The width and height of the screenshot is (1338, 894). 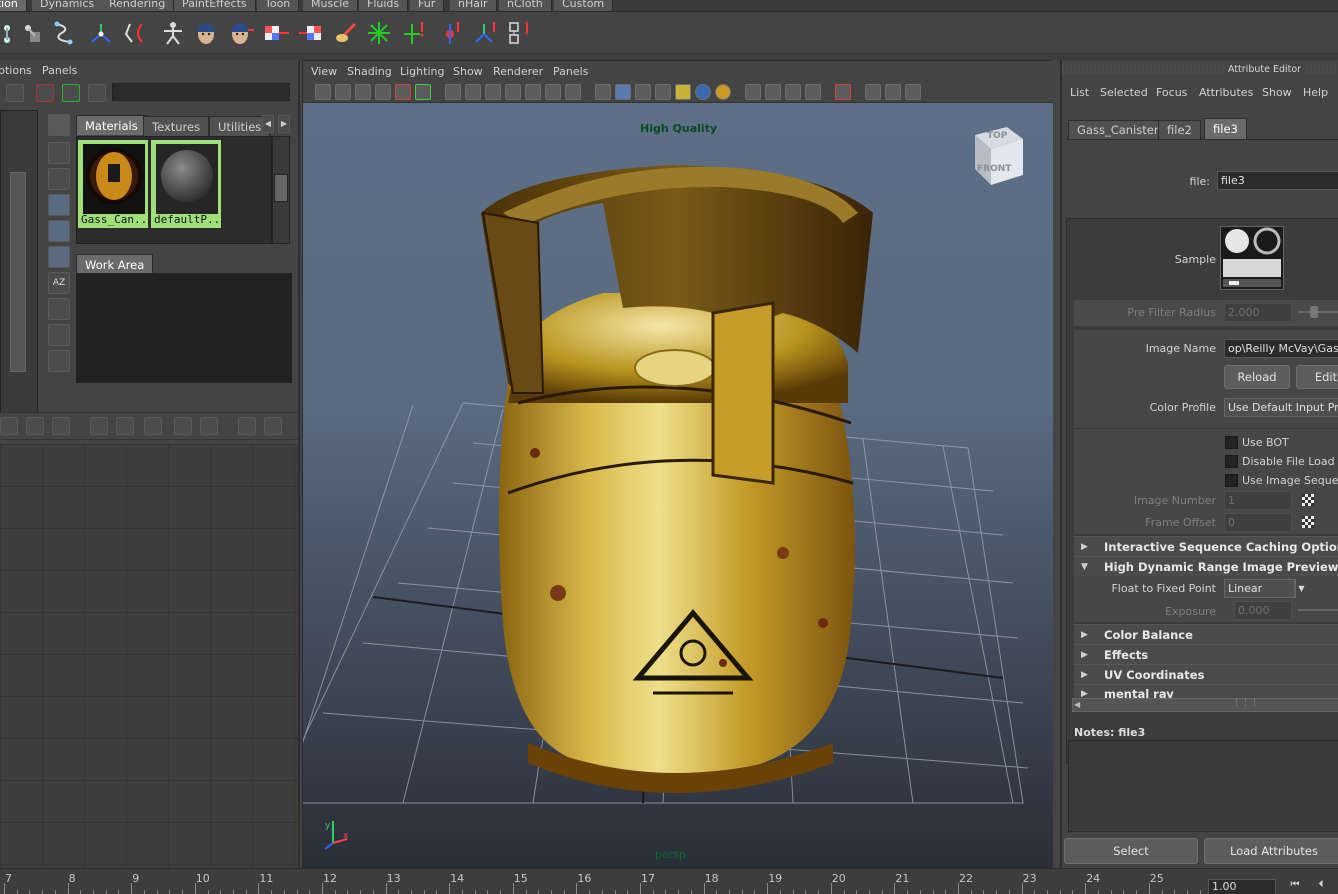 What do you see at coordinates (468, 71) in the screenshot?
I see `menu-show: Show` at bounding box center [468, 71].